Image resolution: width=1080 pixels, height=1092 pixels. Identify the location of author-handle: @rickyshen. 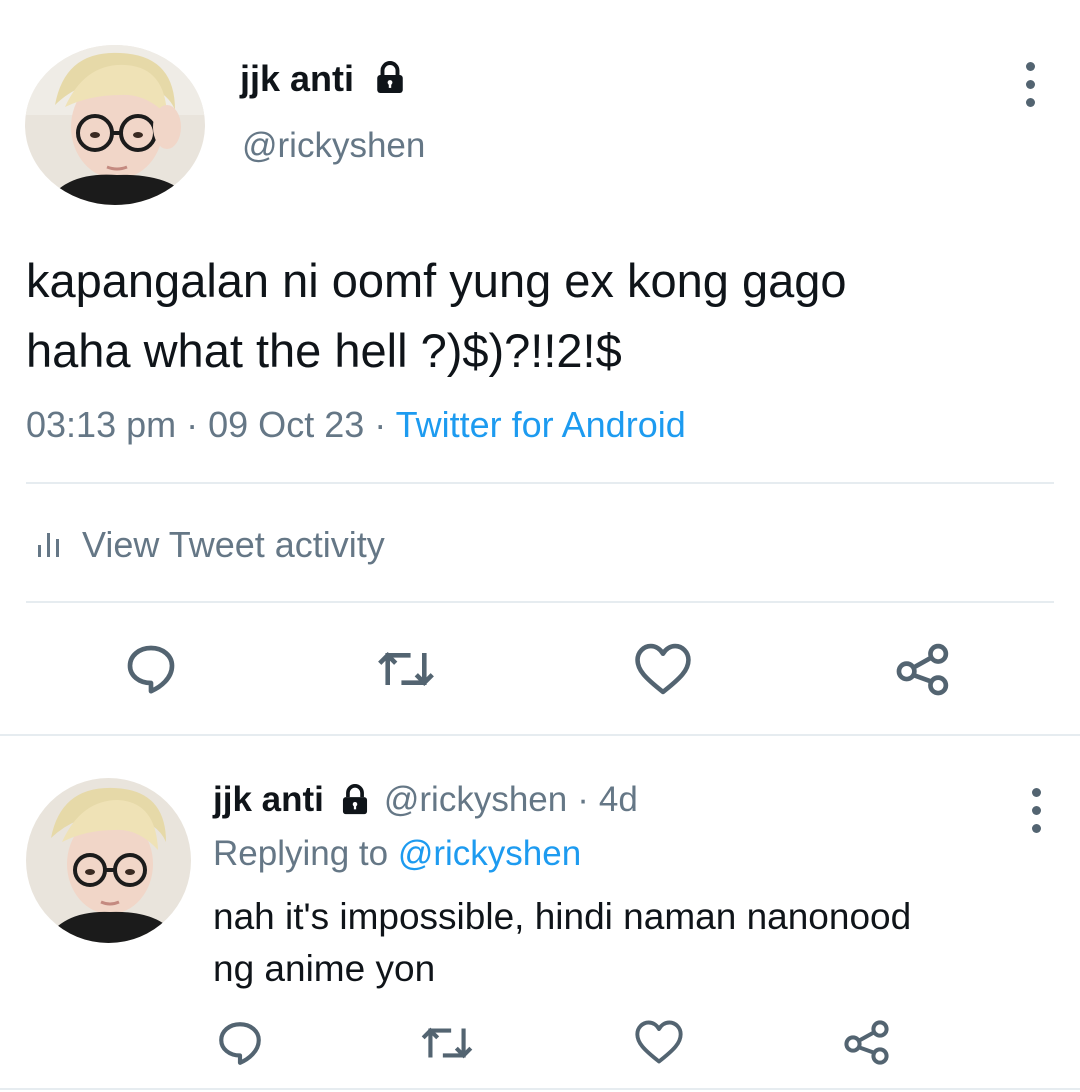
(333, 146).